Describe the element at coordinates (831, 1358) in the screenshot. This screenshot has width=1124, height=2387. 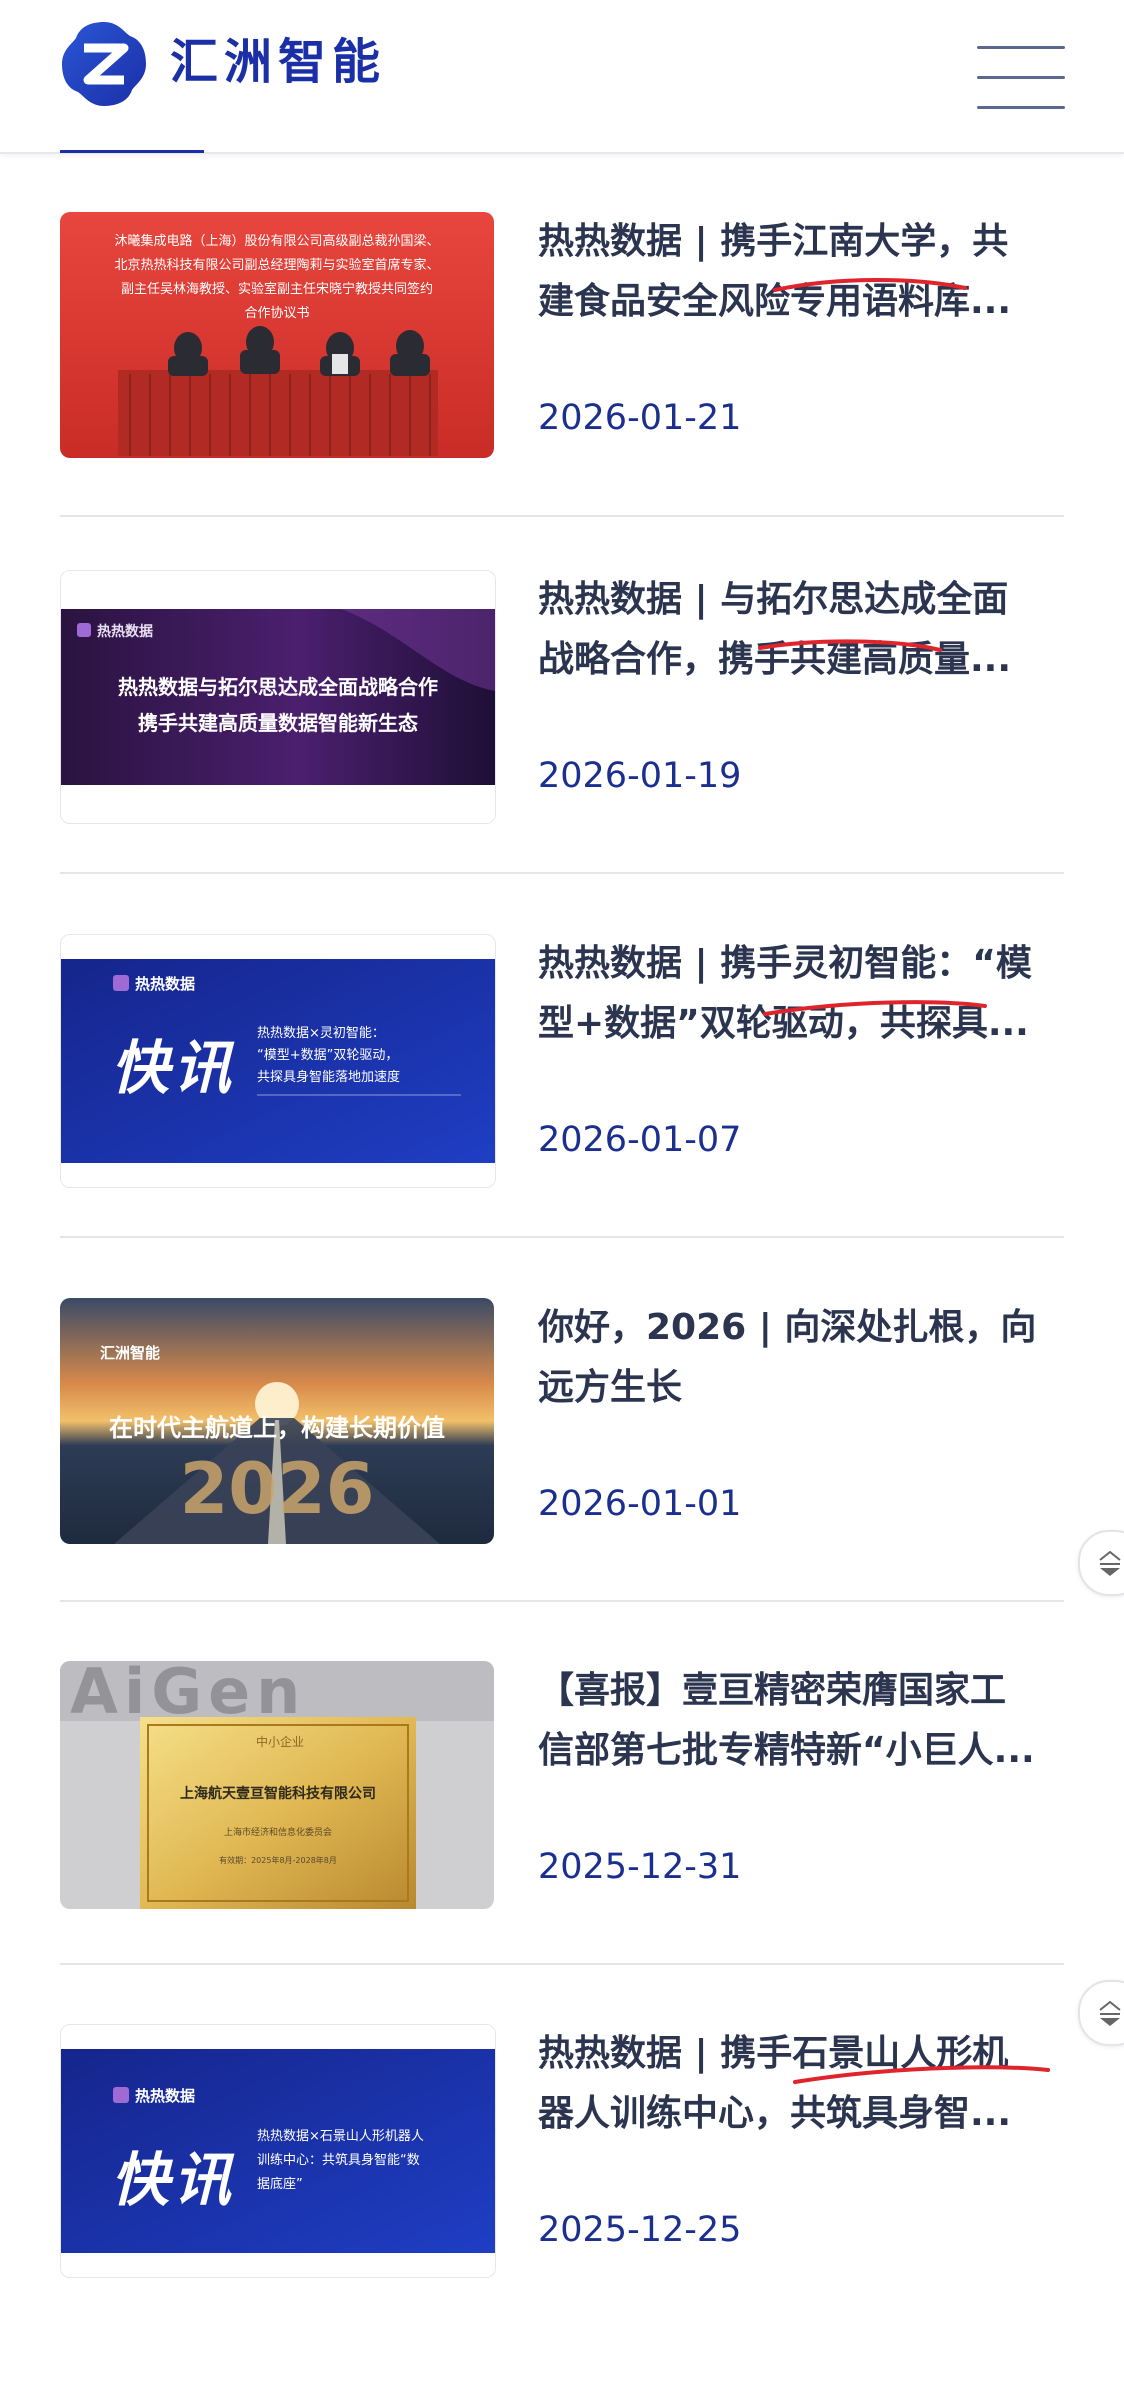
I see `news-title: 你好，2026 | 向深处扎根，向 远方生长` at that location.